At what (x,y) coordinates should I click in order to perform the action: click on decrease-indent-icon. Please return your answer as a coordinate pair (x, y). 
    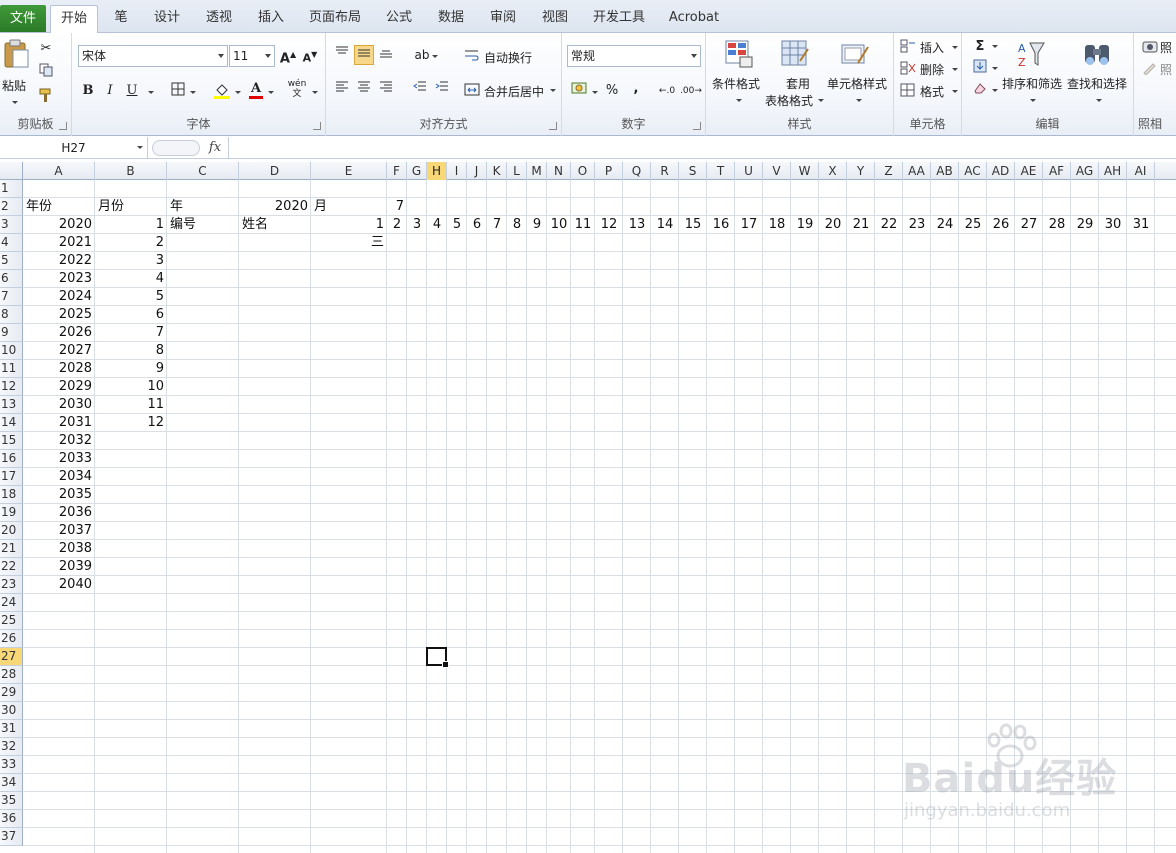
    Looking at the image, I should click on (420, 89).